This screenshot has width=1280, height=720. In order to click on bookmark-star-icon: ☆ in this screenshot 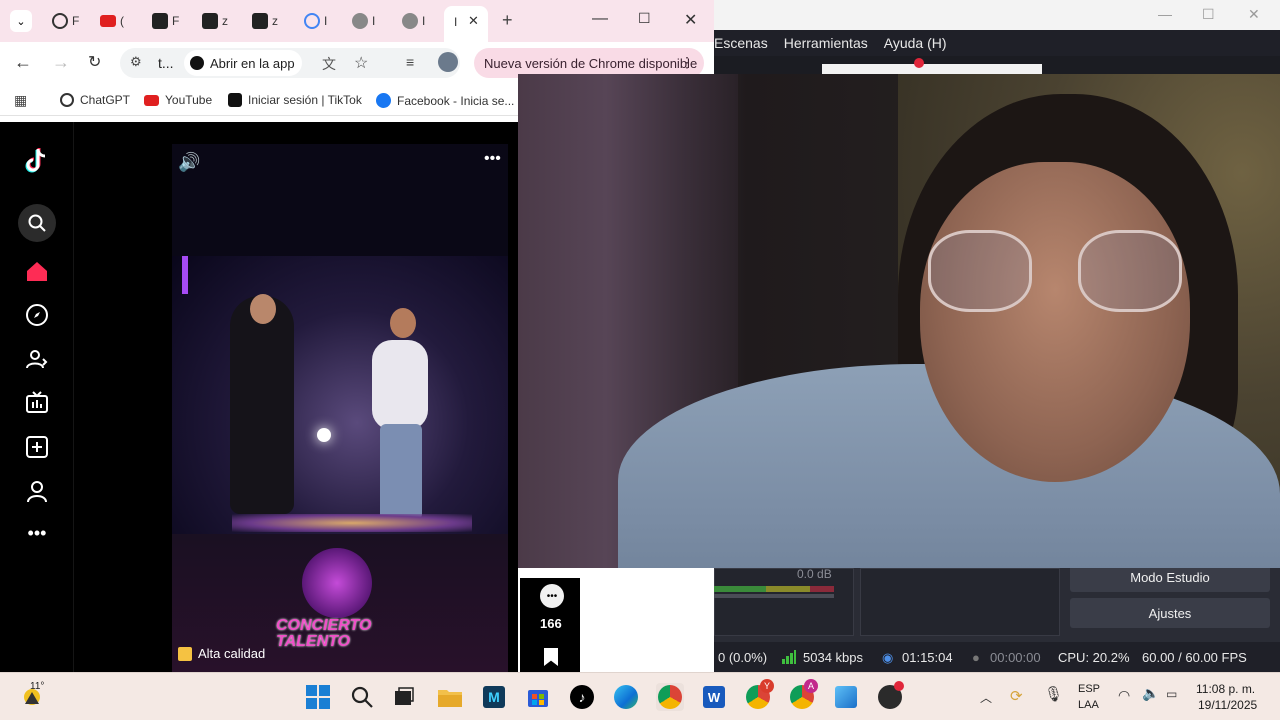, I will do `click(361, 63)`.